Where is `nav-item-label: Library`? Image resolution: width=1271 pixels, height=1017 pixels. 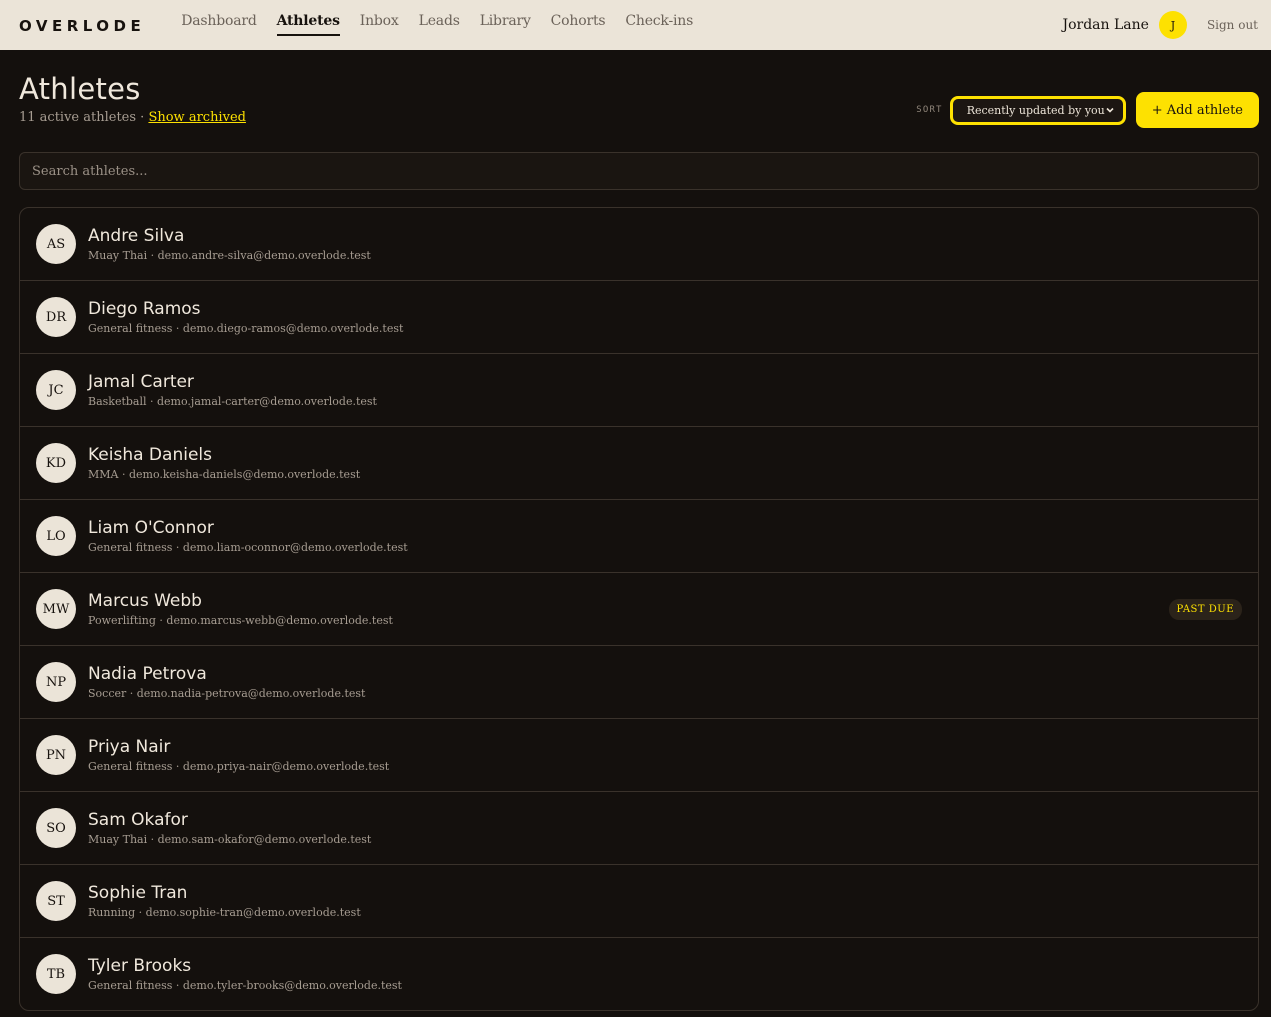
nav-item-label: Library is located at coordinates (505, 21).